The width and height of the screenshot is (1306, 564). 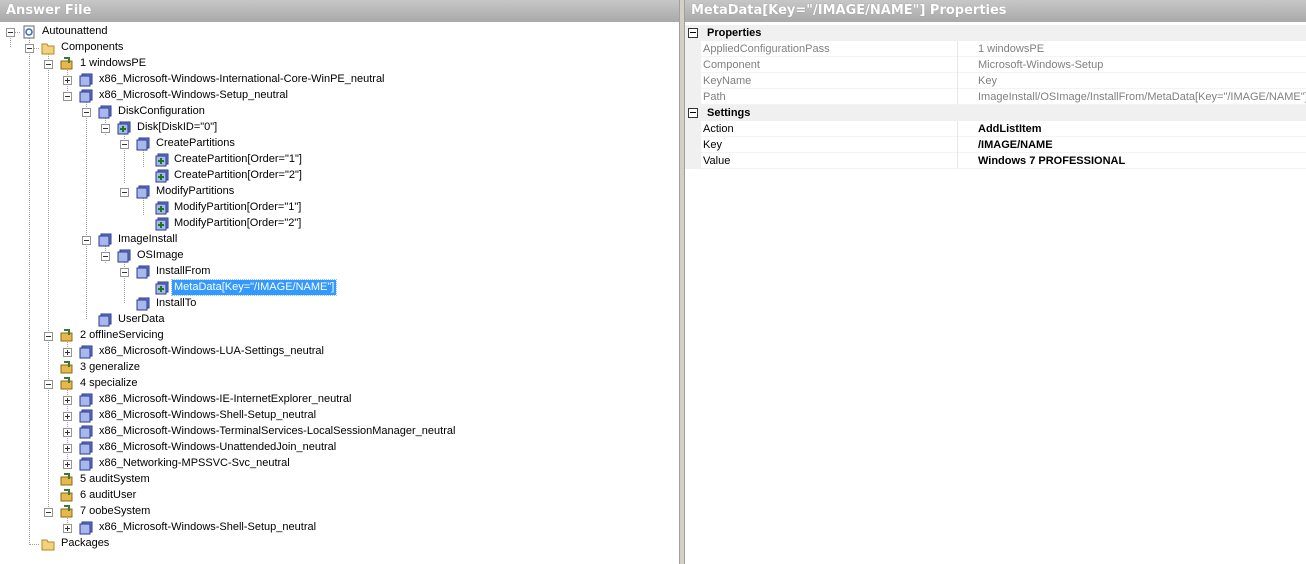 I want to click on properties-header: MetaData[Key="/IMAGE/NAME"] Properties, so click(x=995, y=11).